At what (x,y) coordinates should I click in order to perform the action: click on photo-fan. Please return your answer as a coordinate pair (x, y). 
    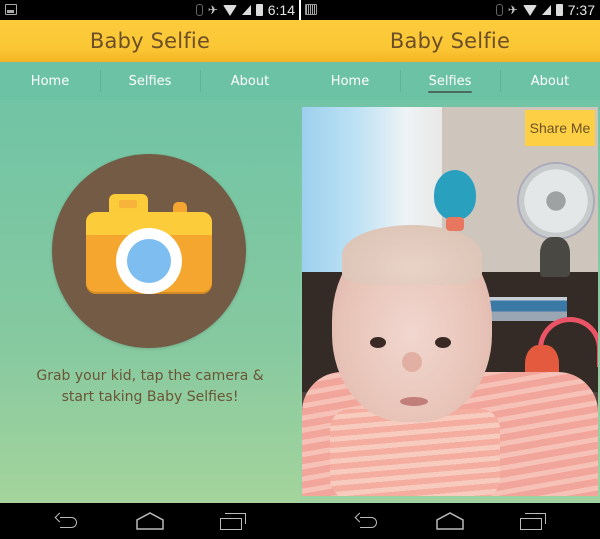
    Looking at the image, I should click on (556, 201).